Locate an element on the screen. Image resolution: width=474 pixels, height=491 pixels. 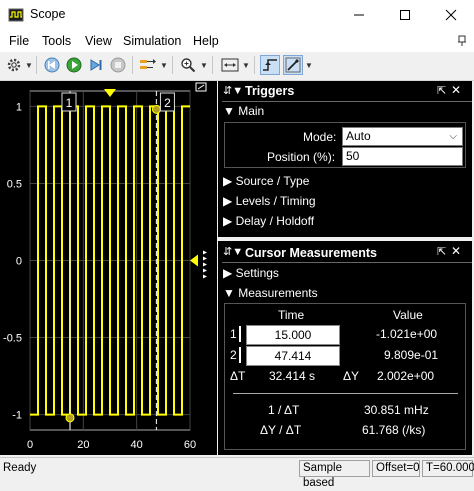
y-tick-label: 0 is located at coordinates (19, 262).